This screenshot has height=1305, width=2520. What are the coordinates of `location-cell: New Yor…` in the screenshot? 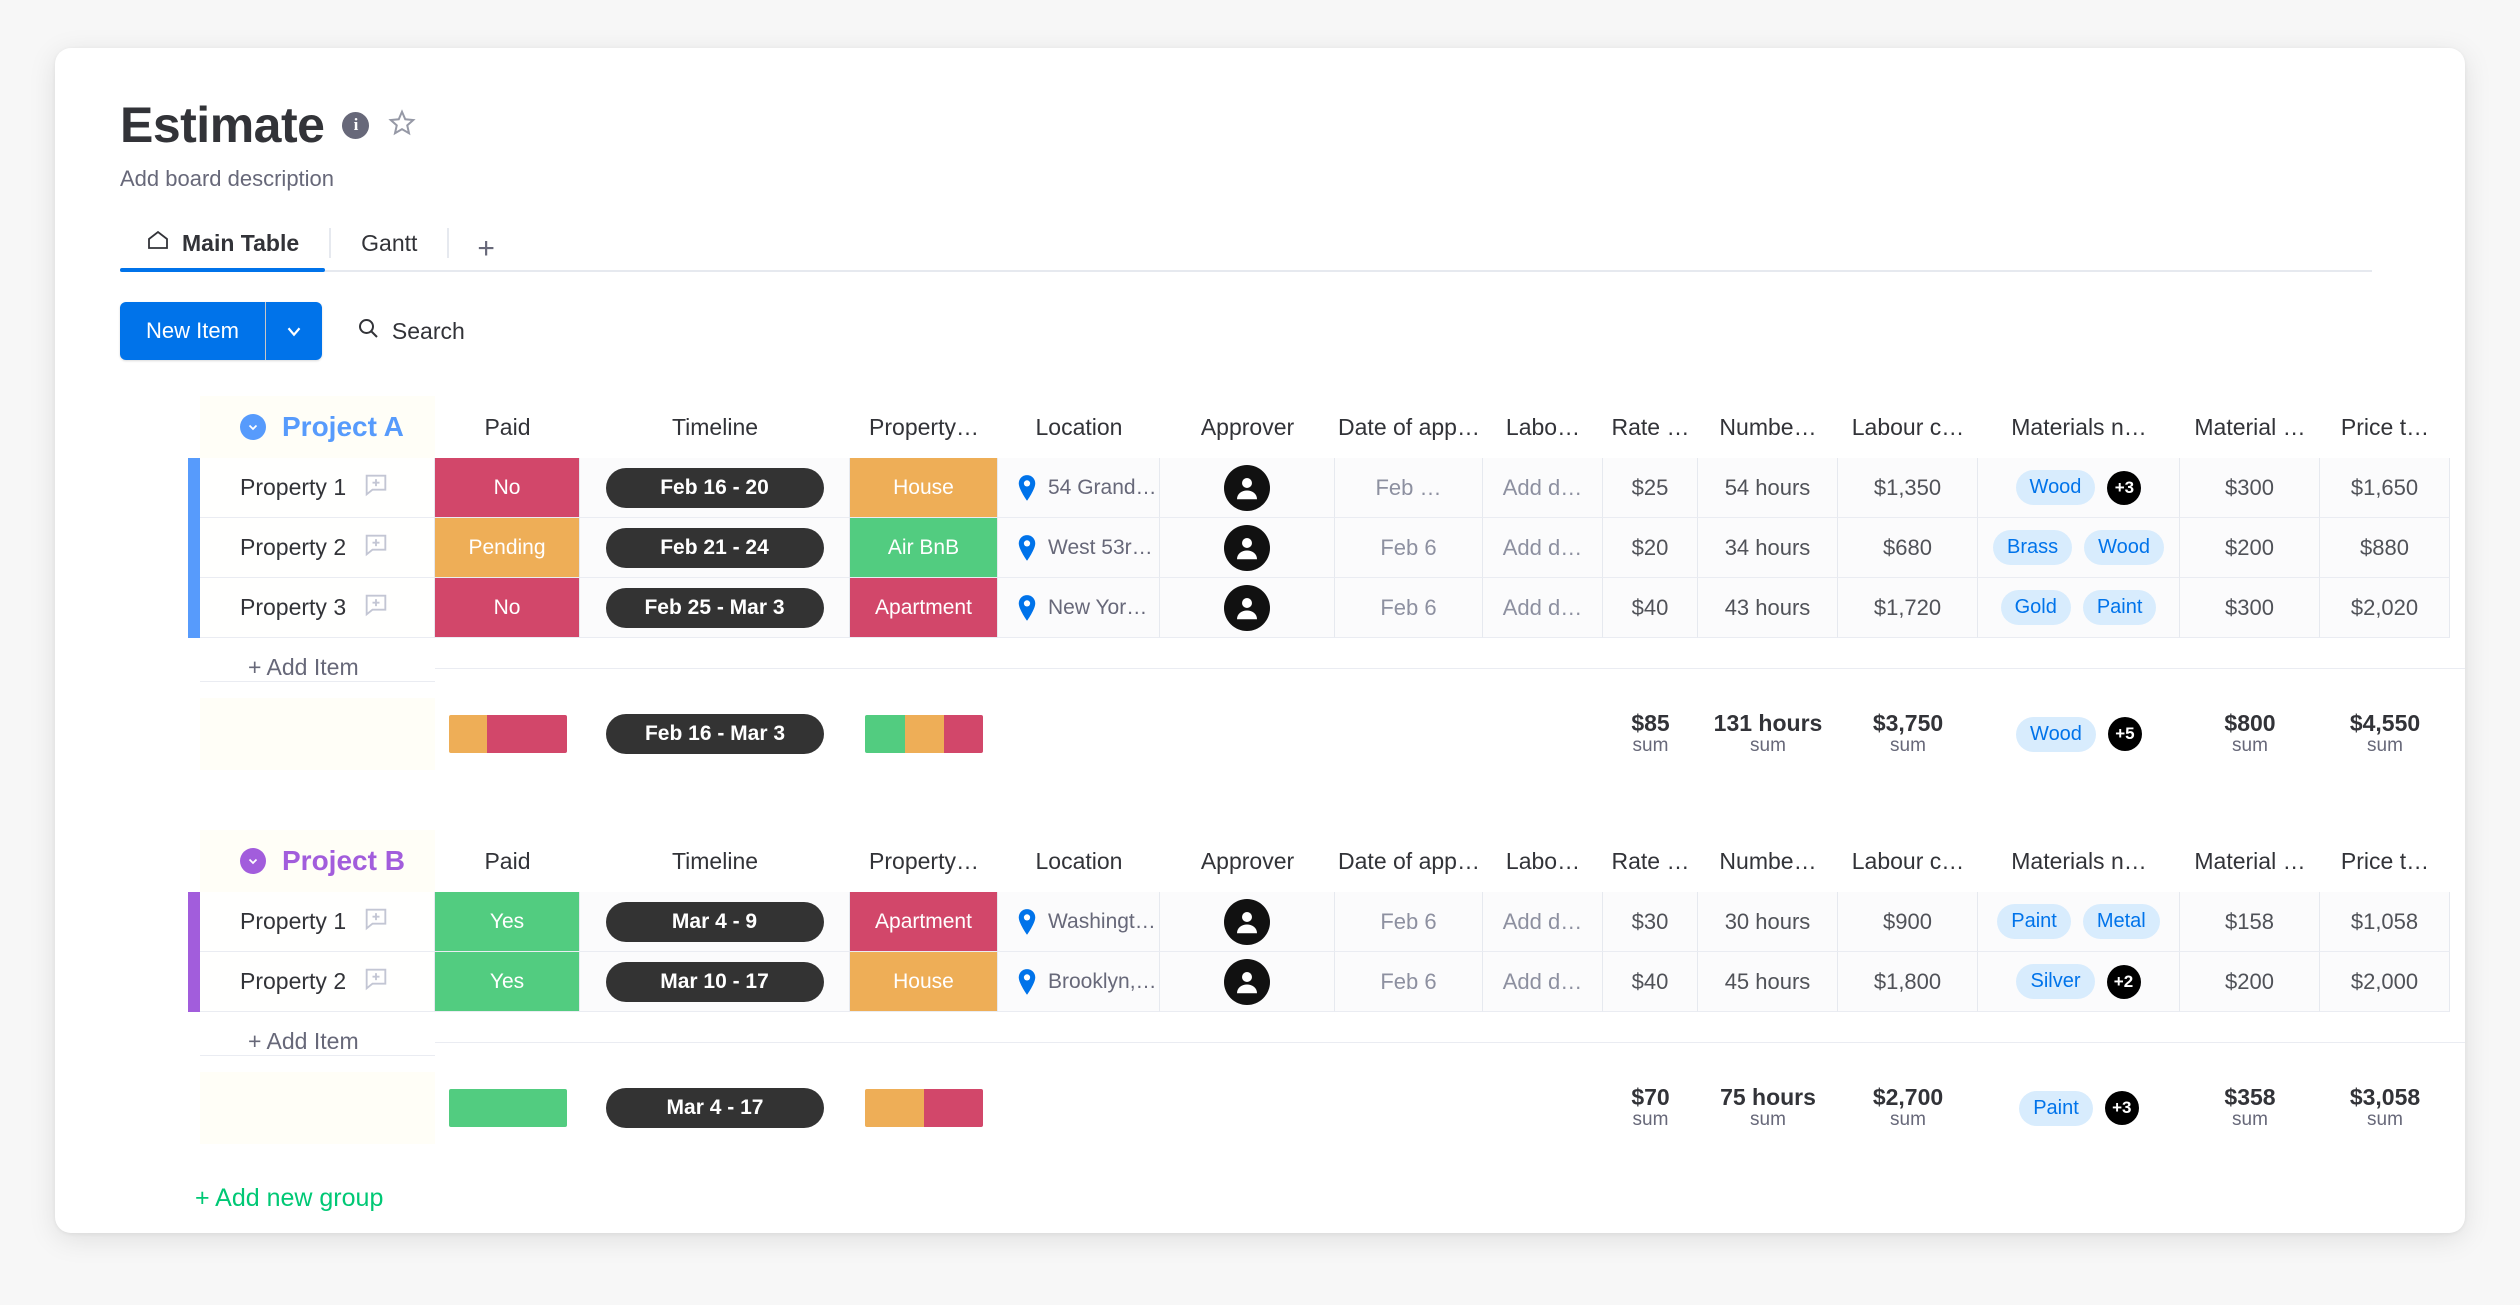 It's located at (1079, 608).